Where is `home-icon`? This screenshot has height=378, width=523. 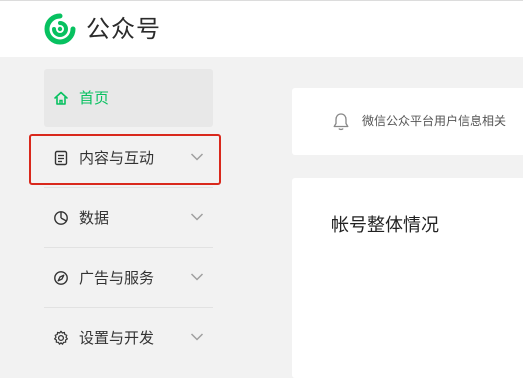 home-icon is located at coordinates (61, 98).